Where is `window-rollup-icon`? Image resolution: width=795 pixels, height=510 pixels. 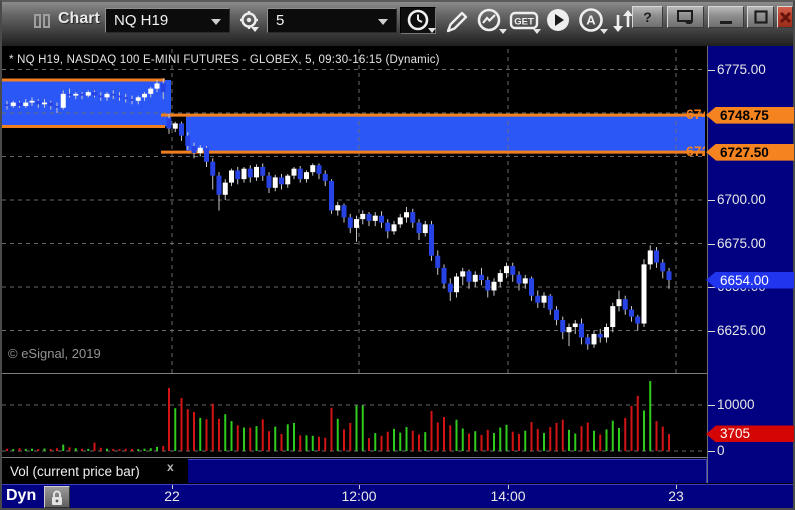 window-rollup-icon is located at coordinates (684, 17).